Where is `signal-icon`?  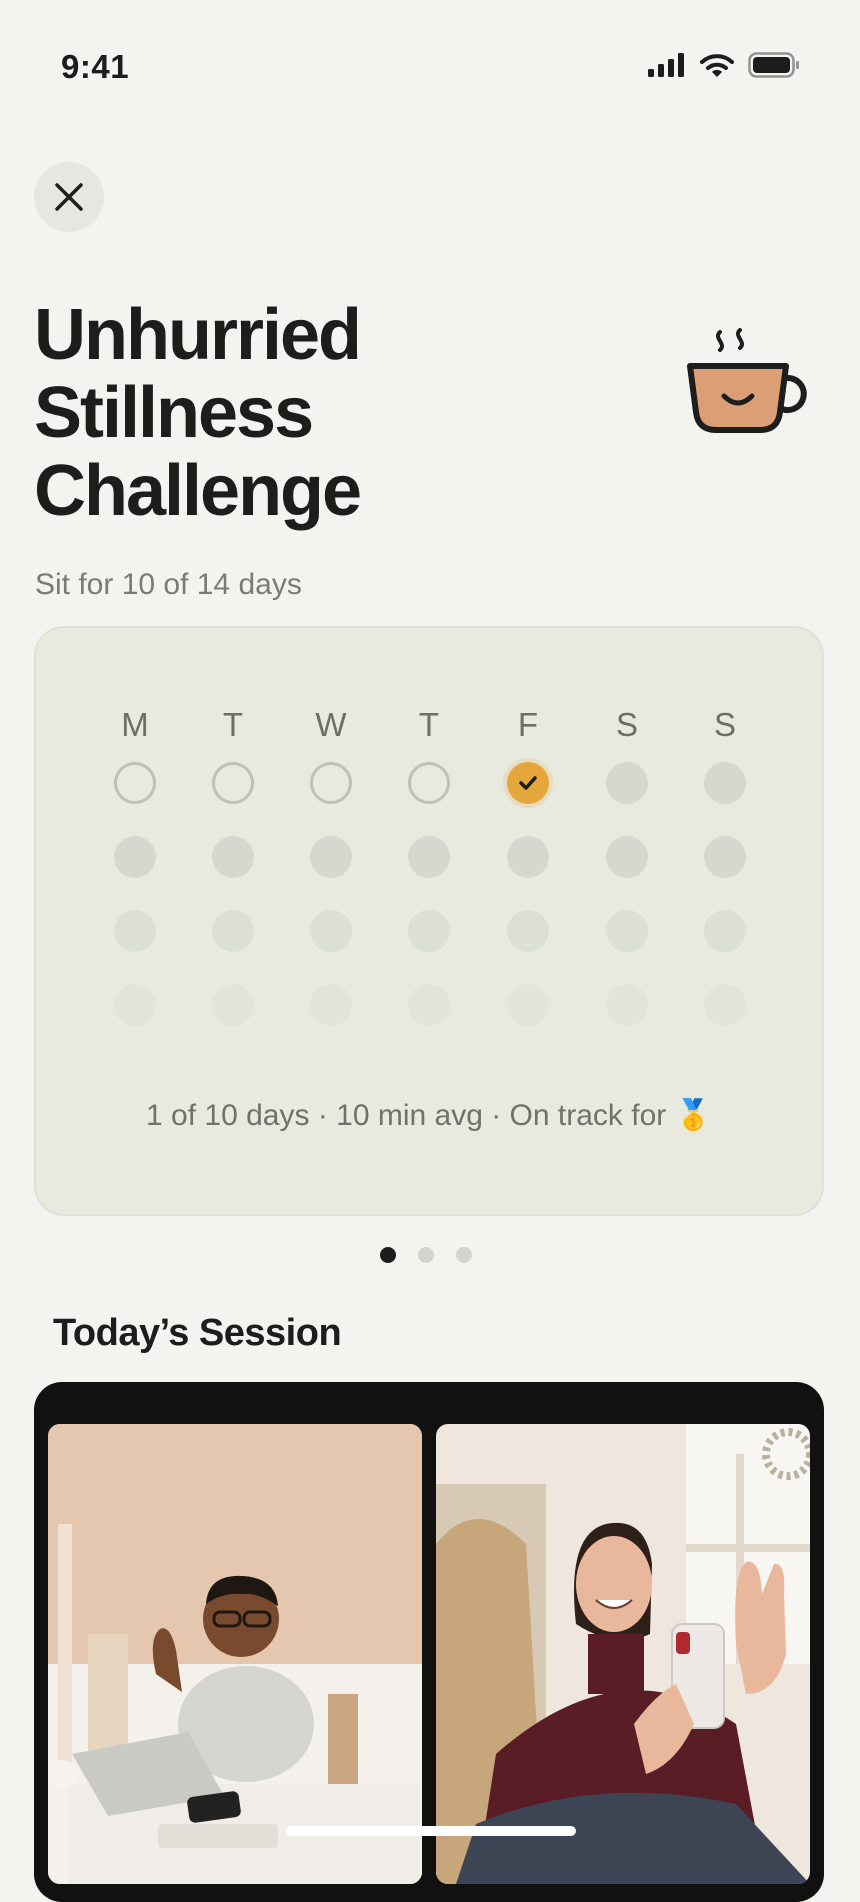 signal-icon is located at coordinates (666, 65).